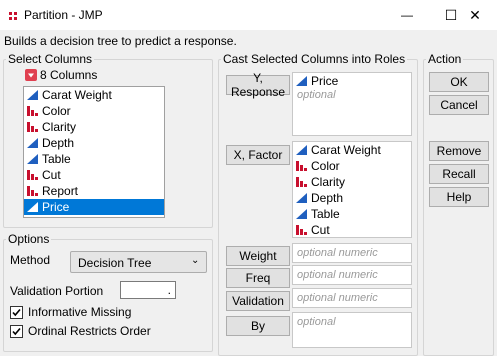  I want to click on column-list-item: Report, so click(94, 191).